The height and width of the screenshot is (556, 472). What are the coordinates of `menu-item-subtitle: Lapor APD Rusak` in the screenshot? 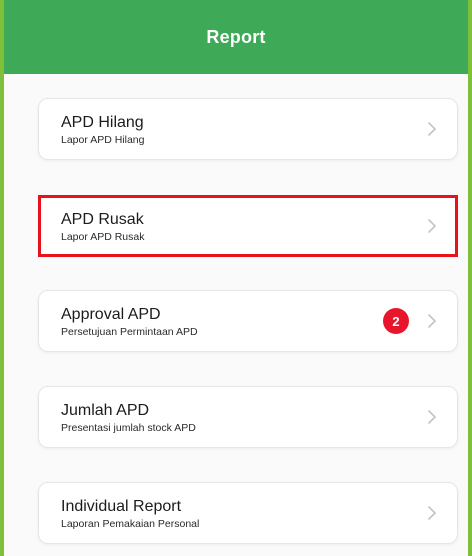 It's located at (103, 237).